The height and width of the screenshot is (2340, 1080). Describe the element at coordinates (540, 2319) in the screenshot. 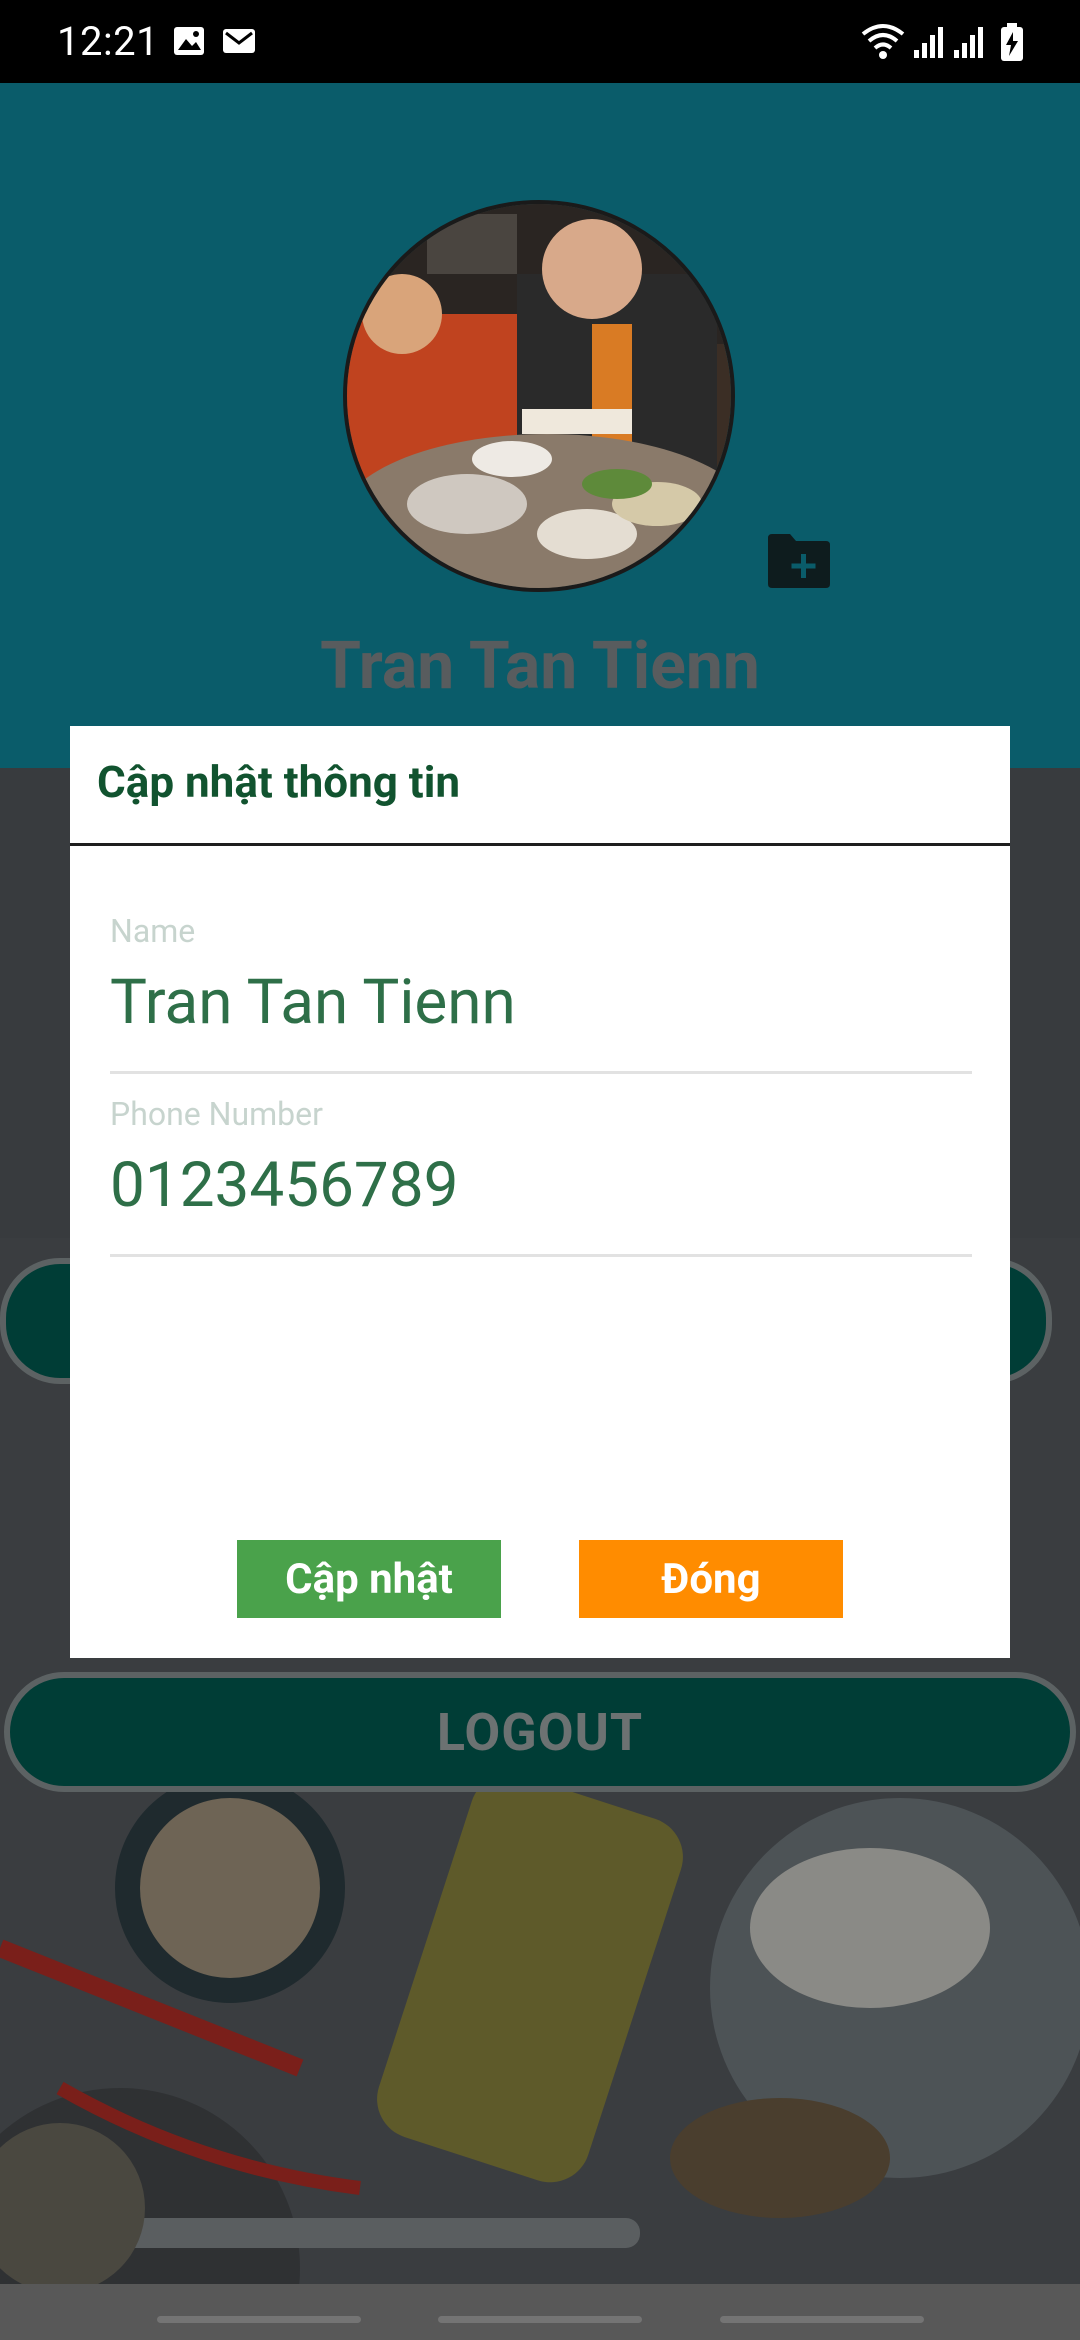

I see `nav-home-icon` at that location.